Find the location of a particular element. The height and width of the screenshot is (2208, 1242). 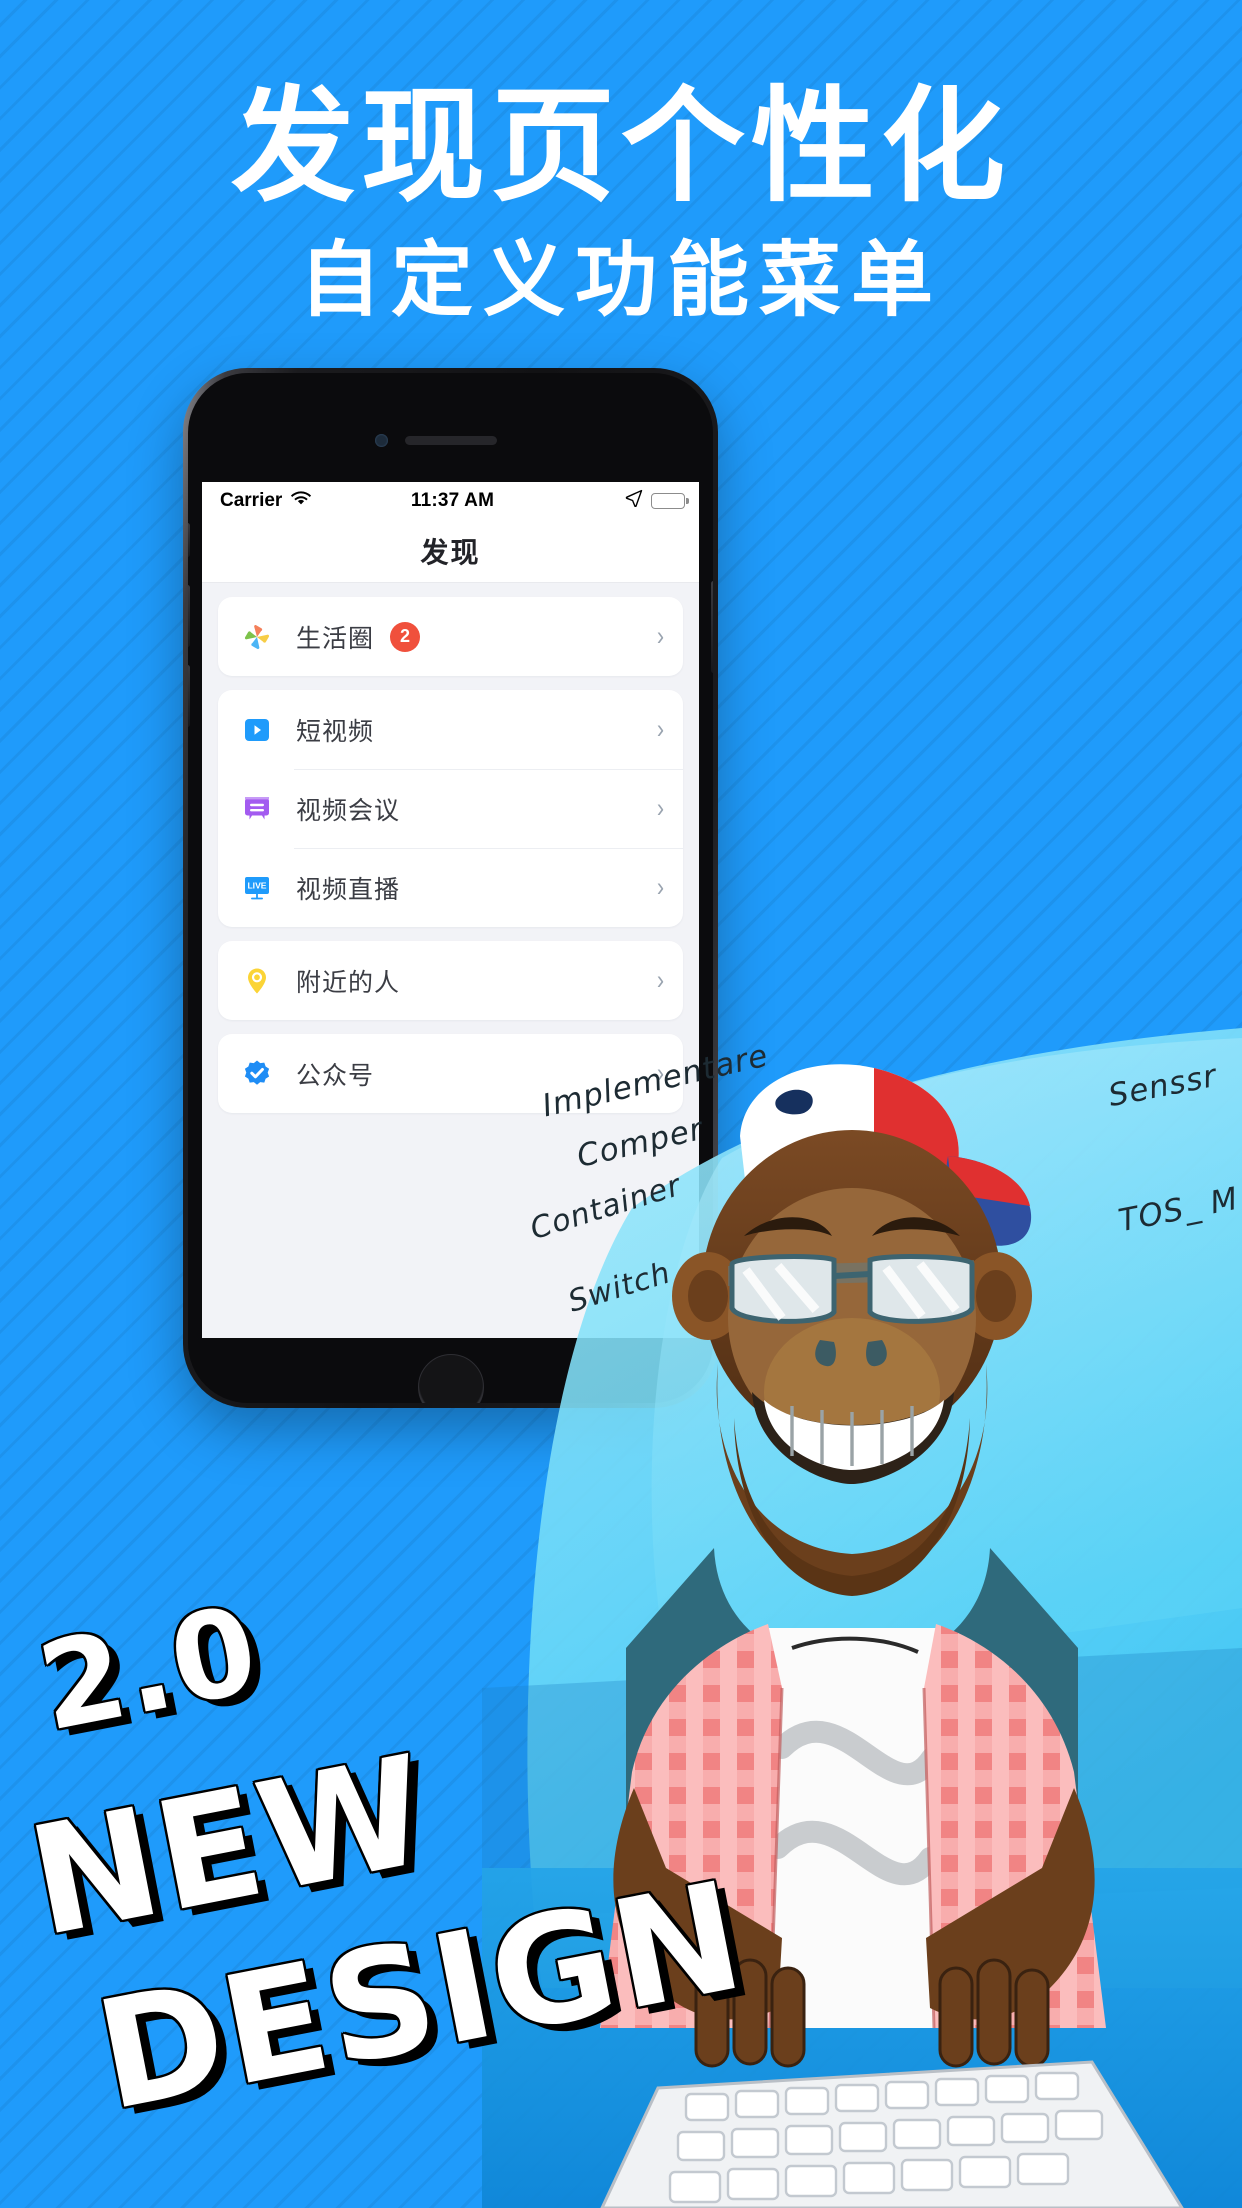

list-group: 公众号 › is located at coordinates (450, 1073).